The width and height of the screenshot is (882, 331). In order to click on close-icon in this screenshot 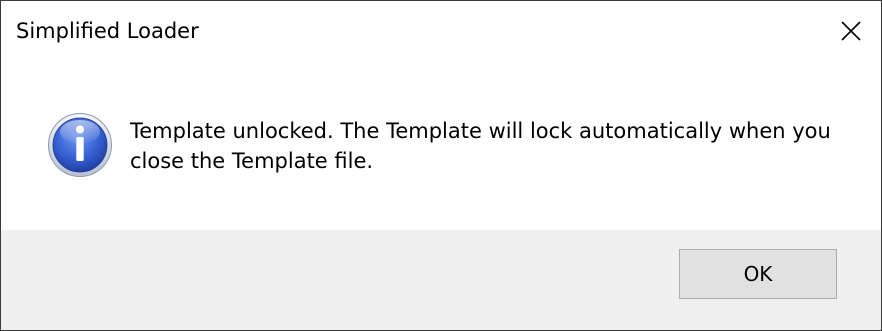, I will do `click(851, 31)`.